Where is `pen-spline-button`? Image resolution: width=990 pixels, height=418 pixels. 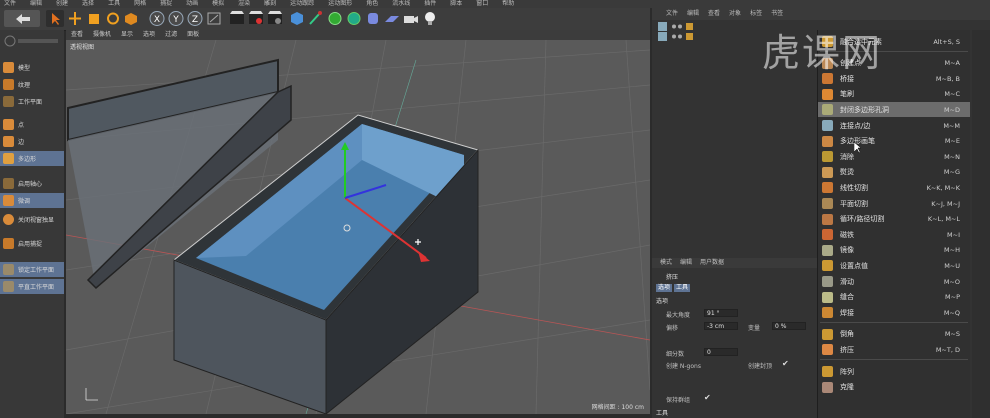 pen-spline-button is located at coordinates (316, 18).